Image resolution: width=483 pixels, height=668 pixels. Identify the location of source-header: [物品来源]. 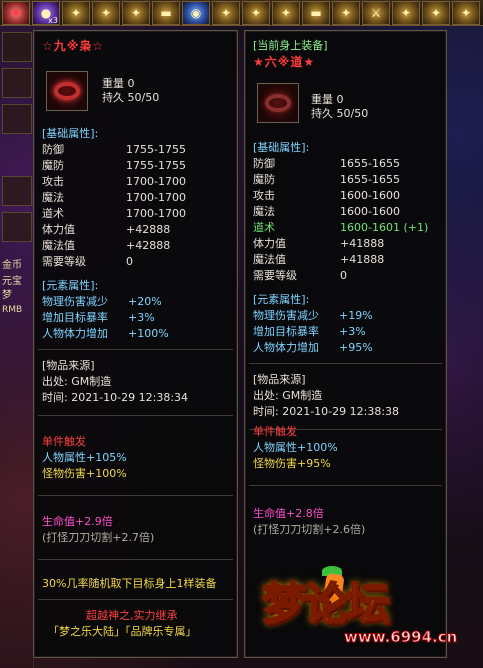
(68, 365).